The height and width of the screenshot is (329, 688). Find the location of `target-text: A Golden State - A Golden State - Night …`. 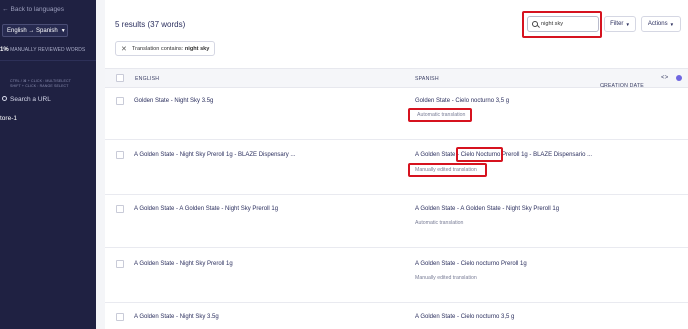

target-text: A Golden State - A Golden State - Night … is located at coordinates (487, 209).